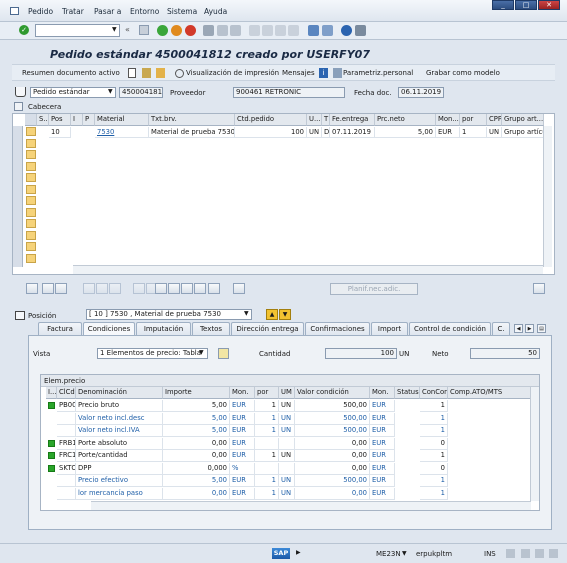 The height and width of the screenshot is (563, 567). I want to click on condition-code: FRB1, so click(66, 443).